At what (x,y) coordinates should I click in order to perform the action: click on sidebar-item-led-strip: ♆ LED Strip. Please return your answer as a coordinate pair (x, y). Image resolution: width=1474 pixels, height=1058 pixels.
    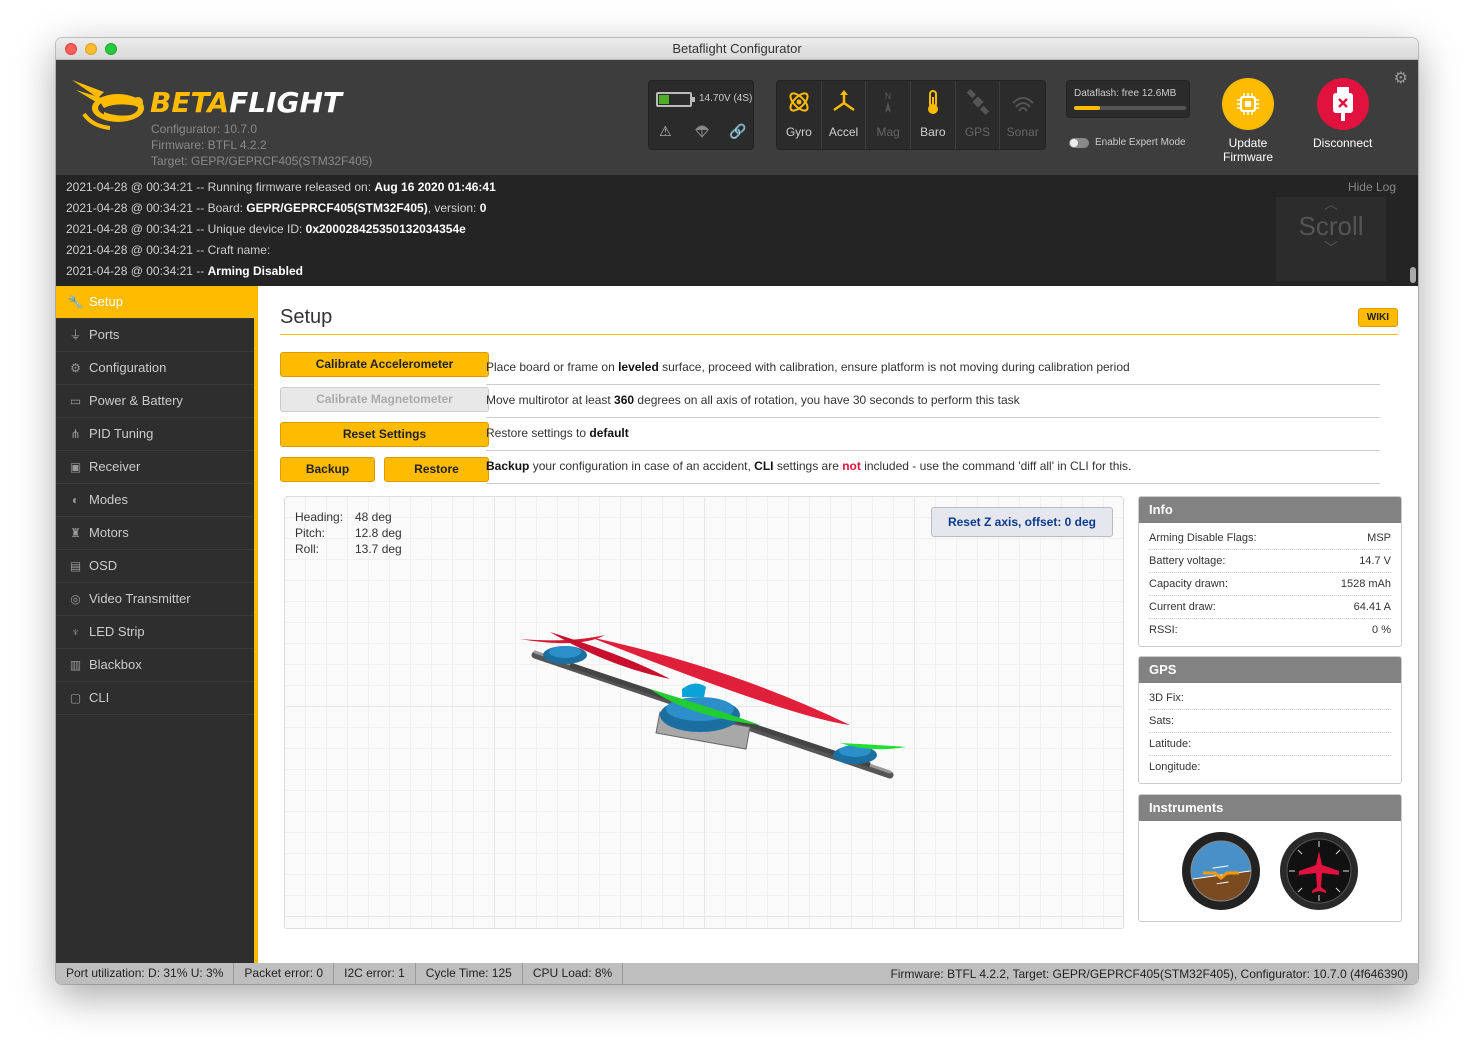
    Looking at the image, I should click on (155, 632).